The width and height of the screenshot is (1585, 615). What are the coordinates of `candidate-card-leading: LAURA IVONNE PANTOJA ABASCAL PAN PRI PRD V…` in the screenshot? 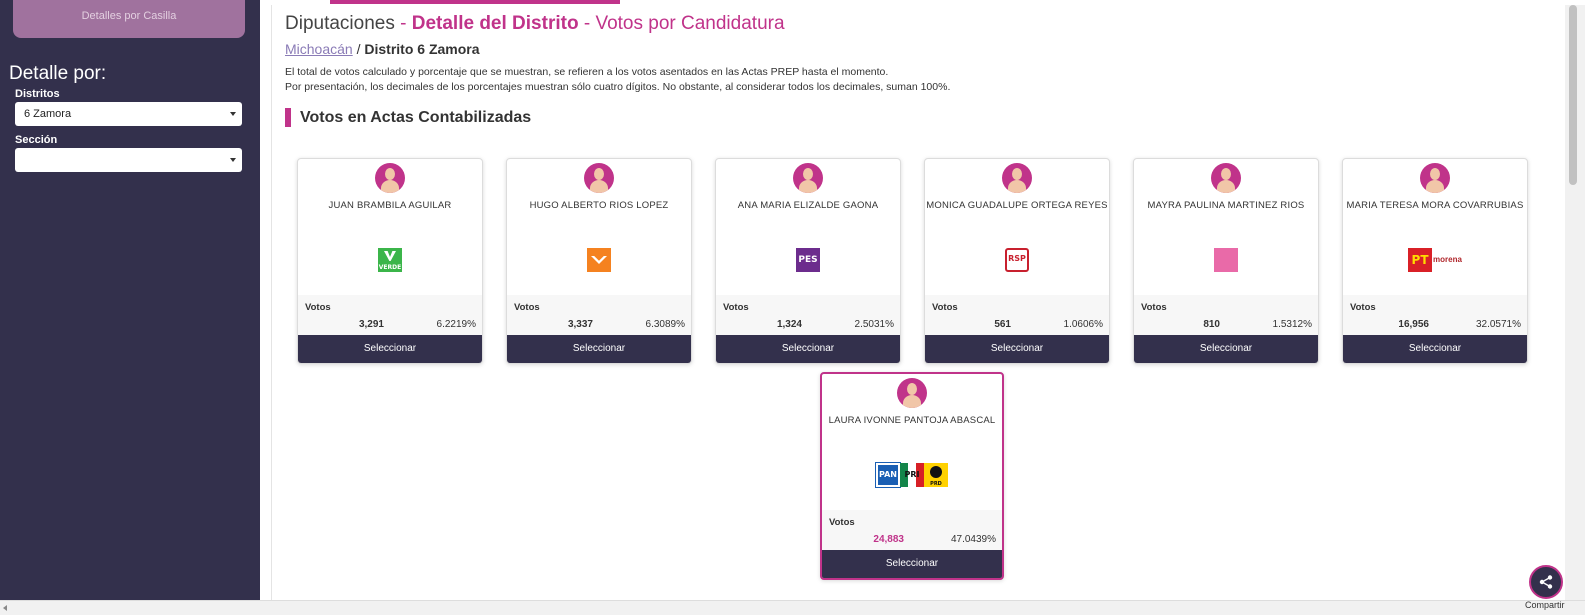 It's located at (912, 476).